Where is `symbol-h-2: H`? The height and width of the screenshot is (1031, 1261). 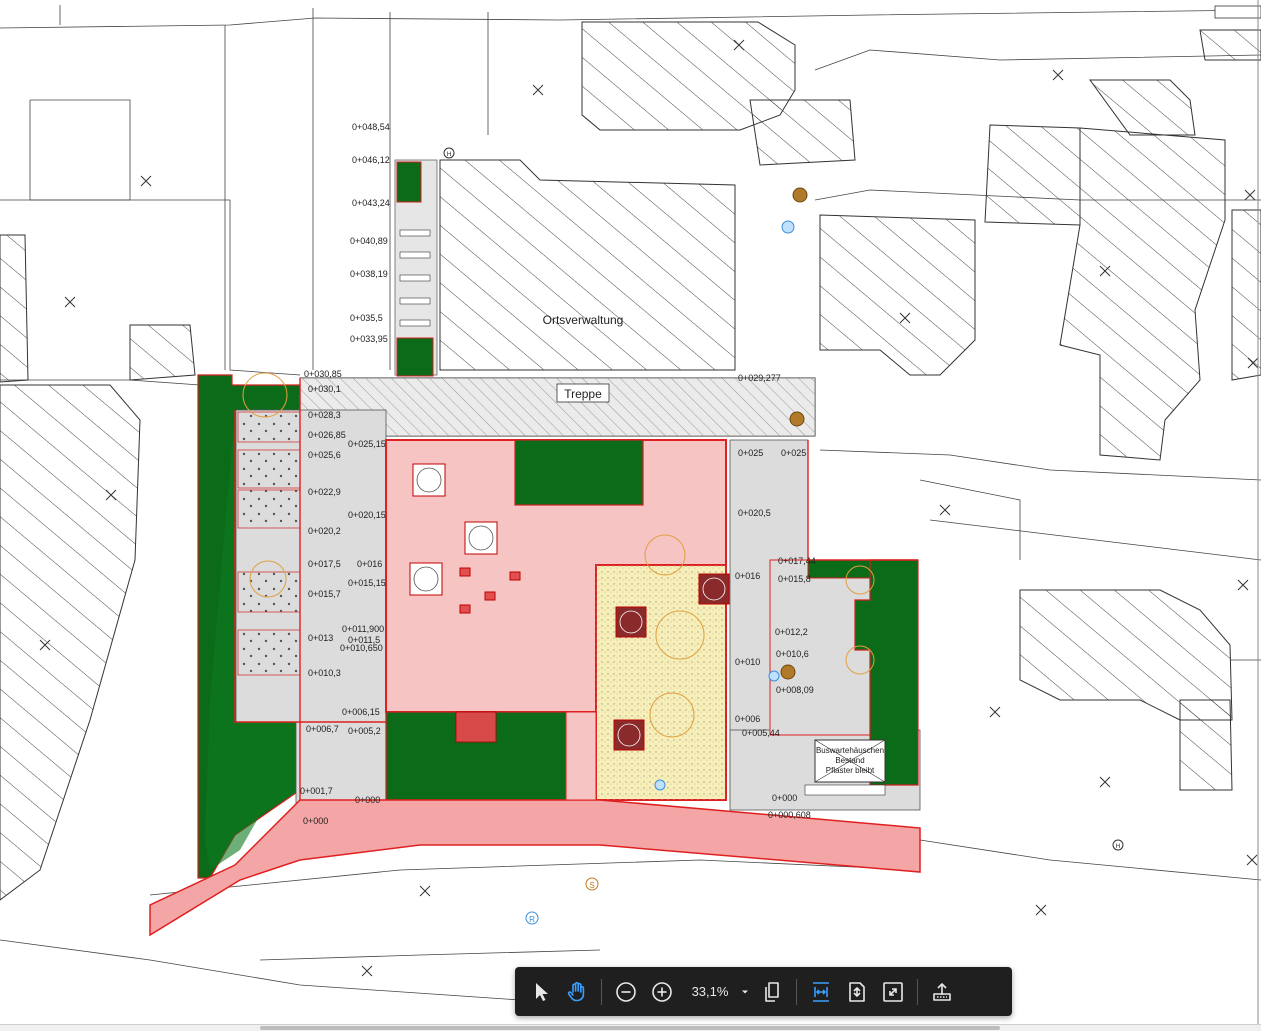 symbol-h-2: H is located at coordinates (1118, 847).